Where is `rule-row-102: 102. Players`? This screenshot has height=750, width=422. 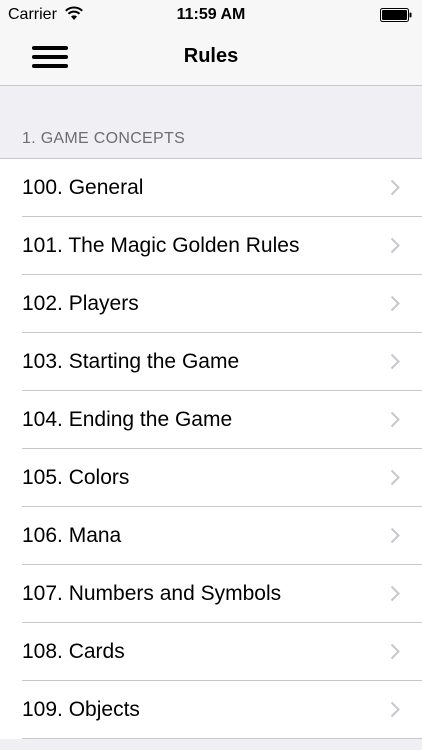 rule-row-102: 102. Players is located at coordinates (211, 304).